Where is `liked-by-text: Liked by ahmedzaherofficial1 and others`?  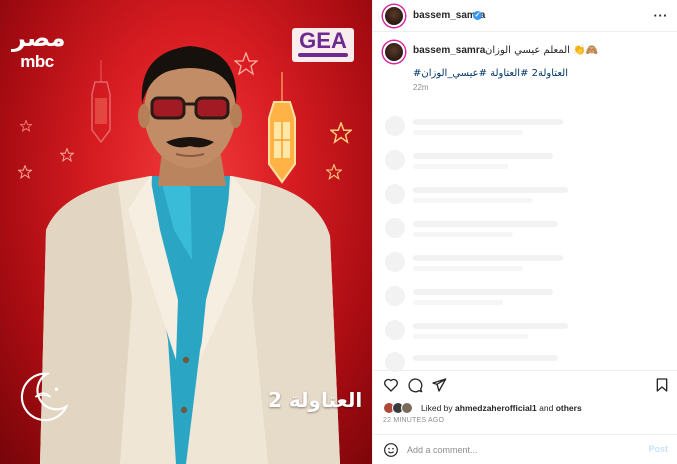
liked-by-text: Liked by ahmedzaherofficial1 and others is located at coordinates (501, 408).